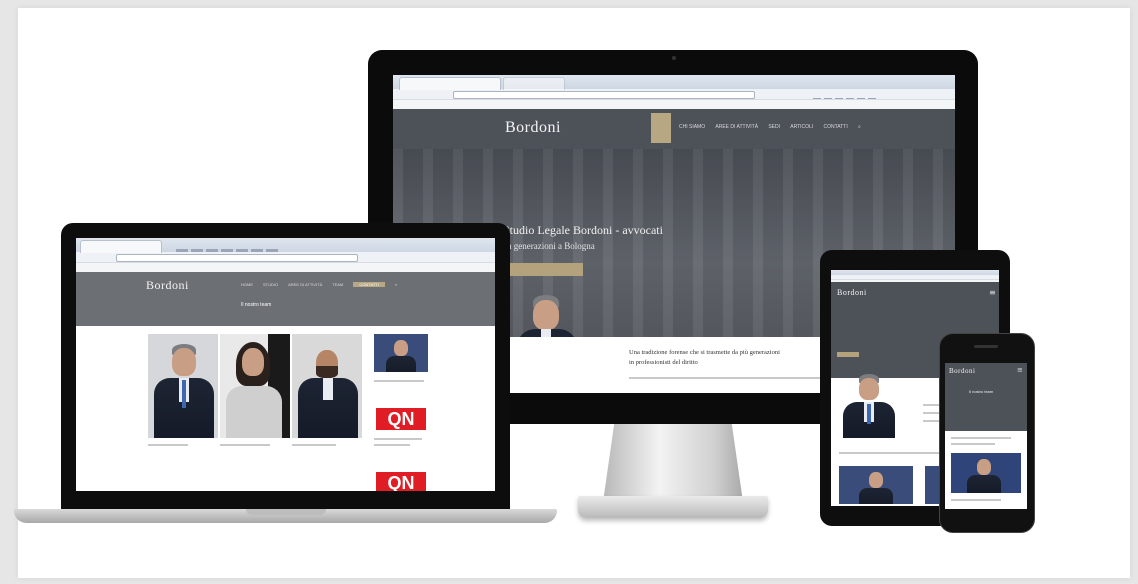  Describe the element at coordinates (661, 128) in the screenshot. I see `nav-active-marker` at that location.